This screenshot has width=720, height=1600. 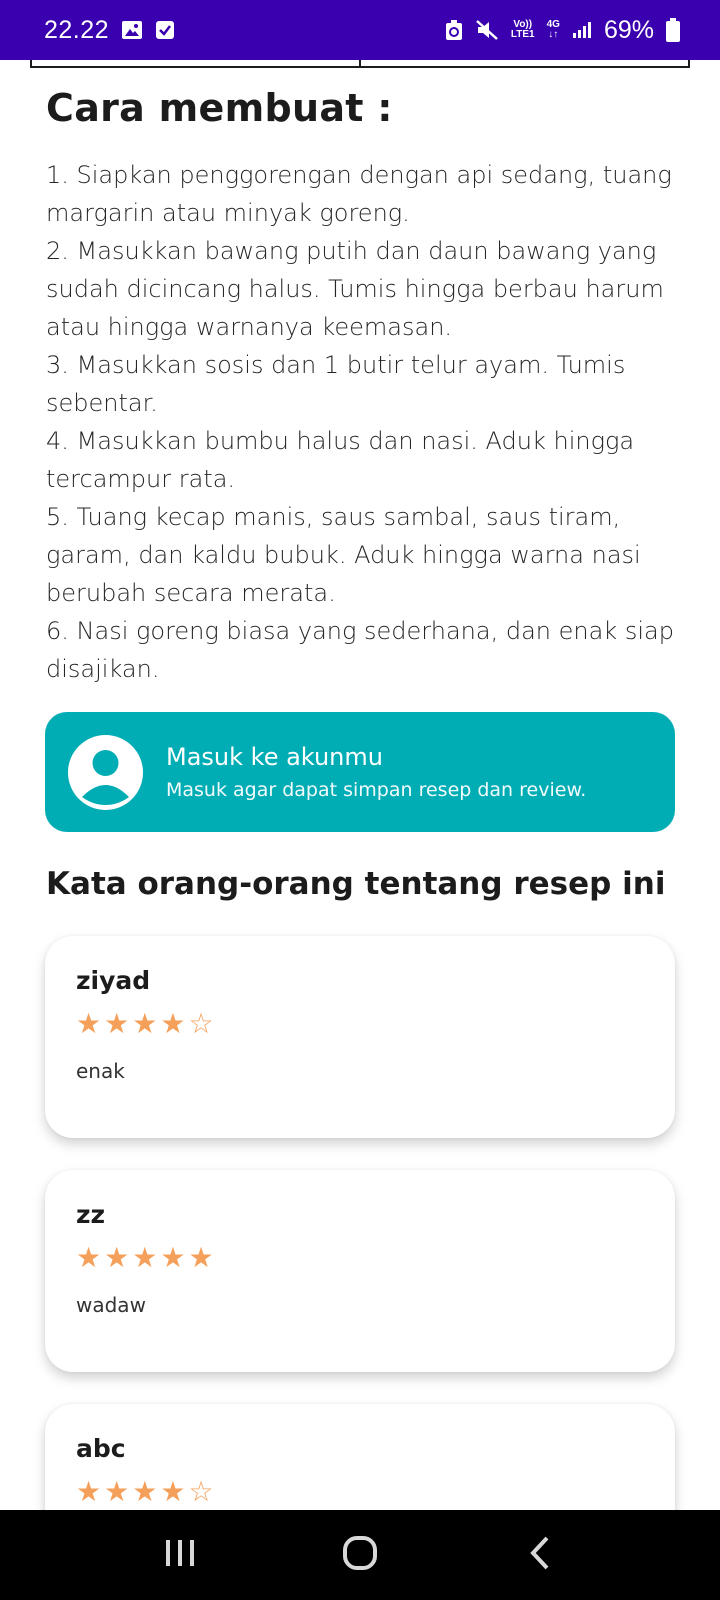 What do you see at coordinates (360, 1258) in the screenshot?
I see `review-rating: ★ ★ ★ ★ ★` at bounding box center [360, 1258].